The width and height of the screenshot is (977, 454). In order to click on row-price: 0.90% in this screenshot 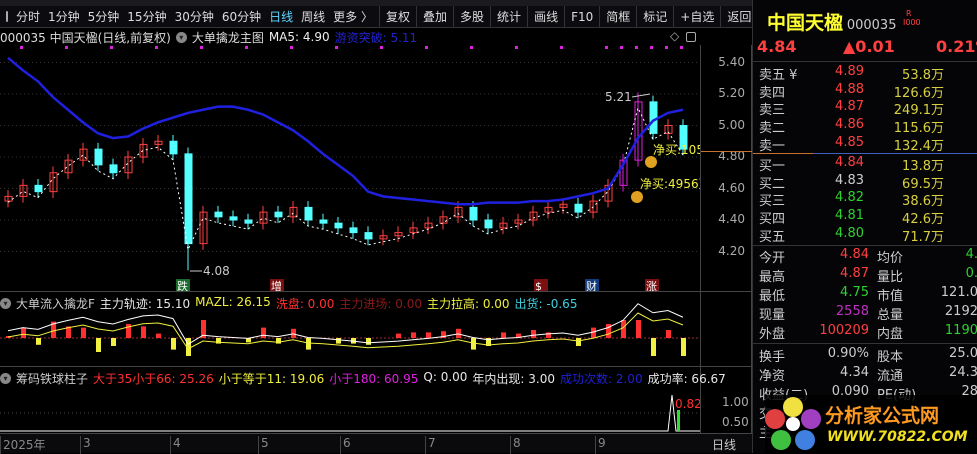, I will do `click(848, 353)`.